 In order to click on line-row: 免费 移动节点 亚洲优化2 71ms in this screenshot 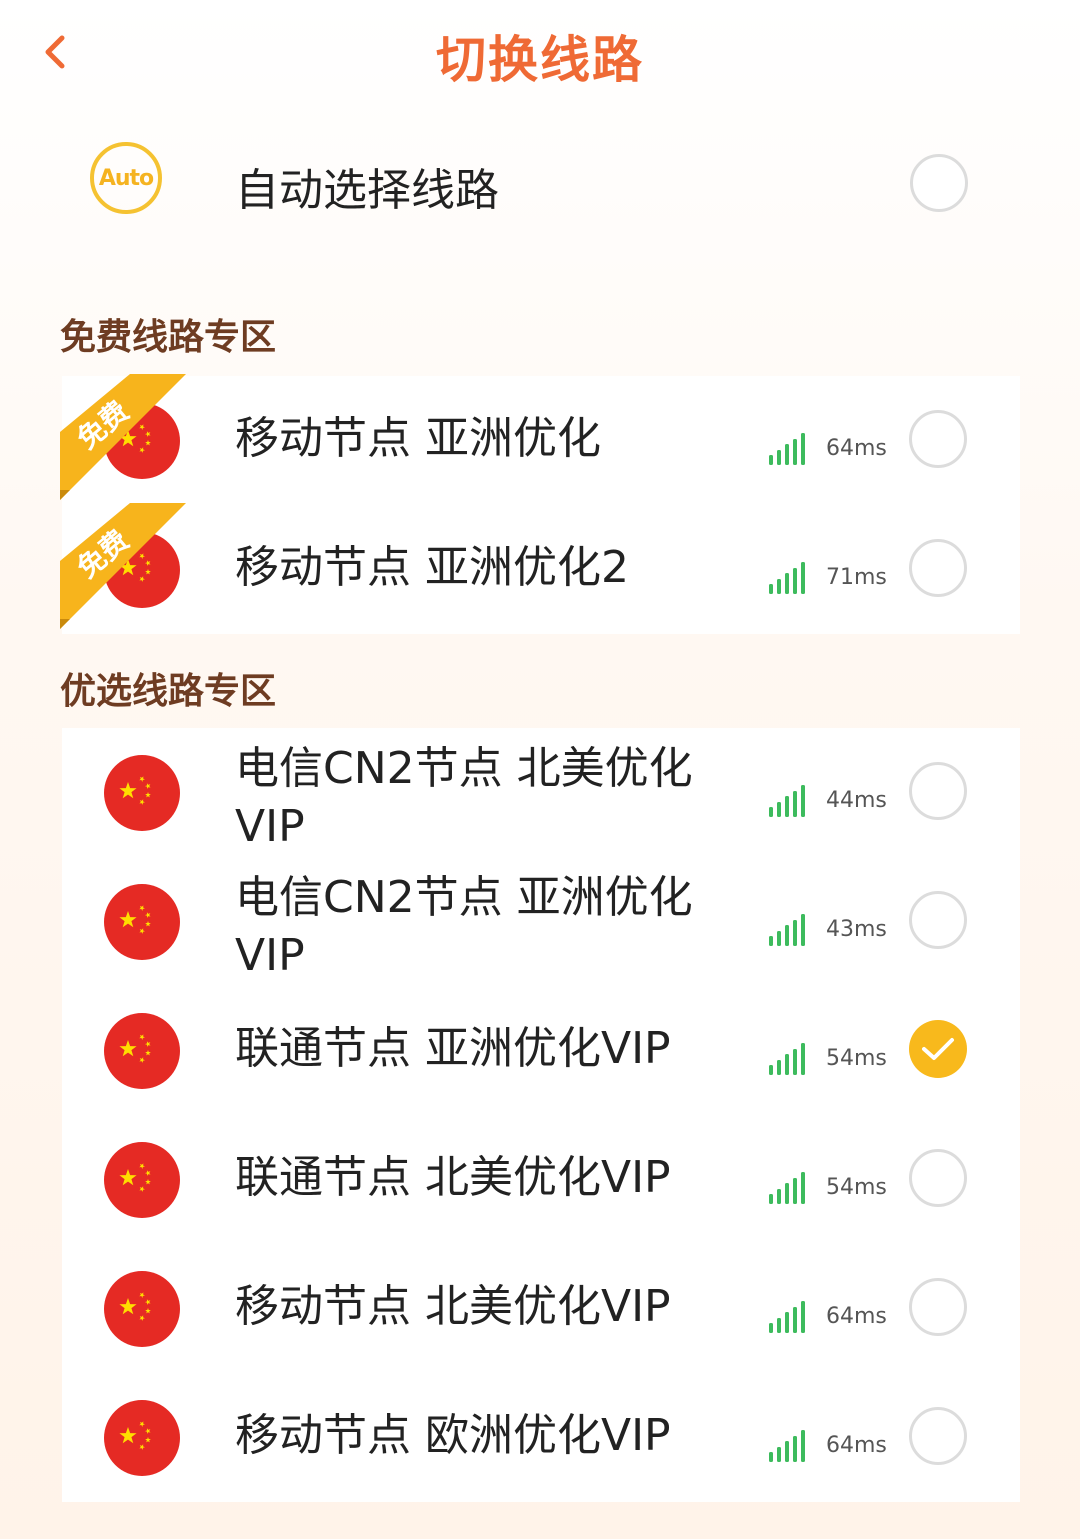, I will do `click(540, 568)`.